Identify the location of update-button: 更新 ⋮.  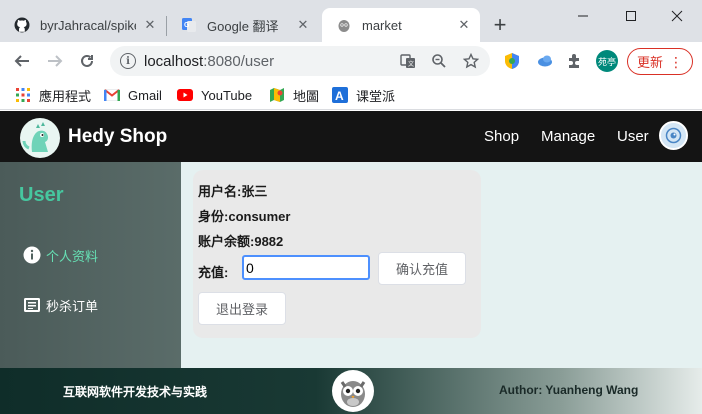
(660, 61).